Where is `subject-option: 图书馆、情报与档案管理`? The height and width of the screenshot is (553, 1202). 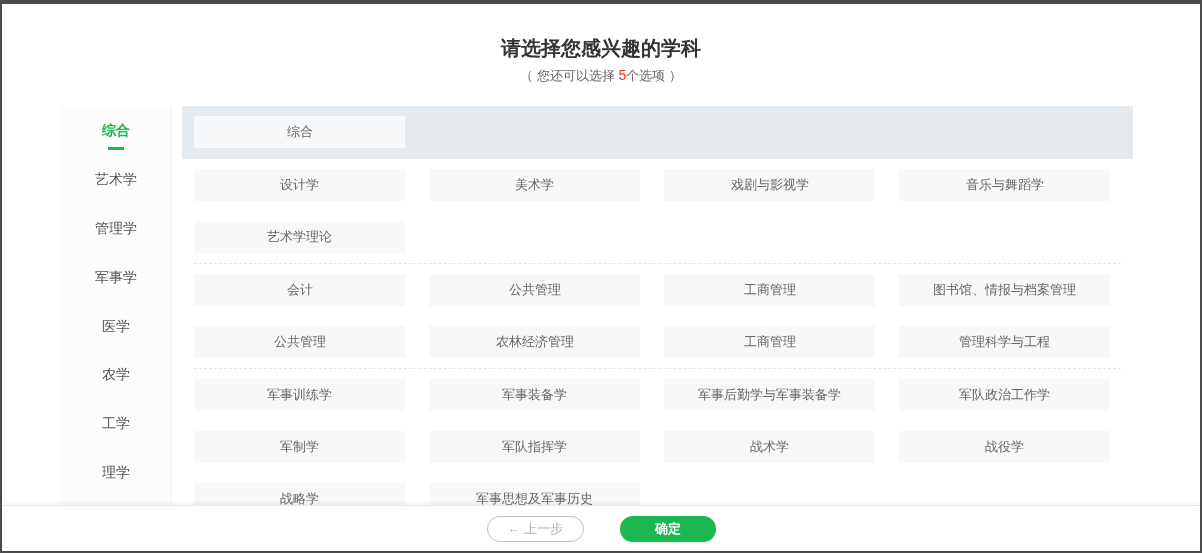
subject-option: 图书馆、情报与档案管理 is located at coordinates (1004, 290).